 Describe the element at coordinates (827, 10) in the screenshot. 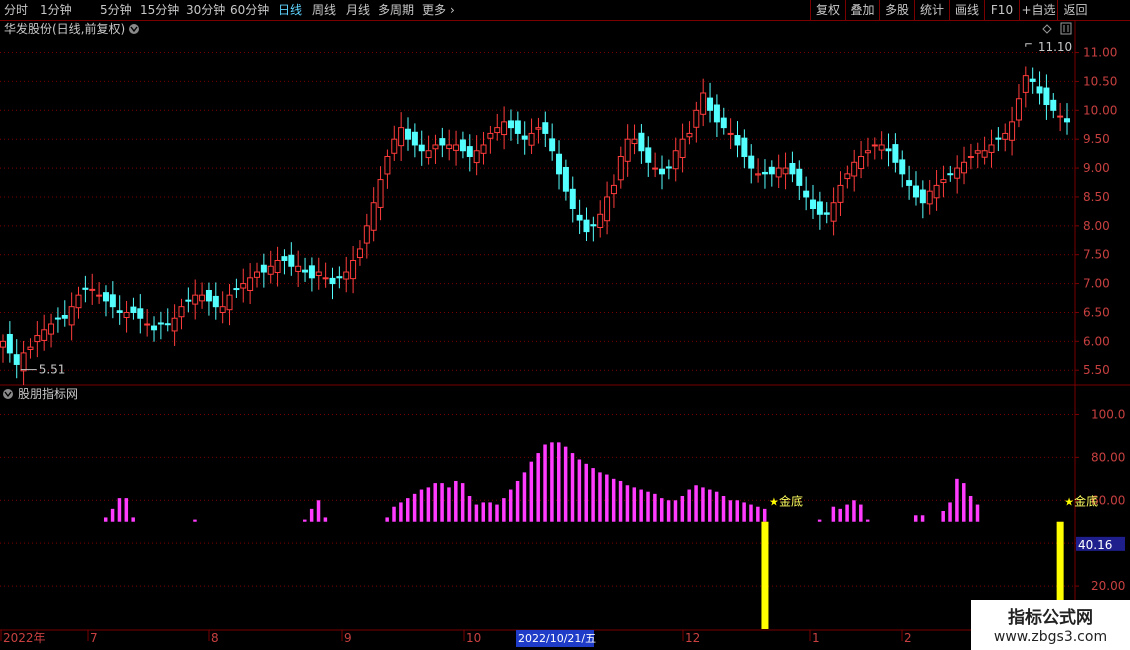

I see `toolbar-button-0: 复权` at that location.